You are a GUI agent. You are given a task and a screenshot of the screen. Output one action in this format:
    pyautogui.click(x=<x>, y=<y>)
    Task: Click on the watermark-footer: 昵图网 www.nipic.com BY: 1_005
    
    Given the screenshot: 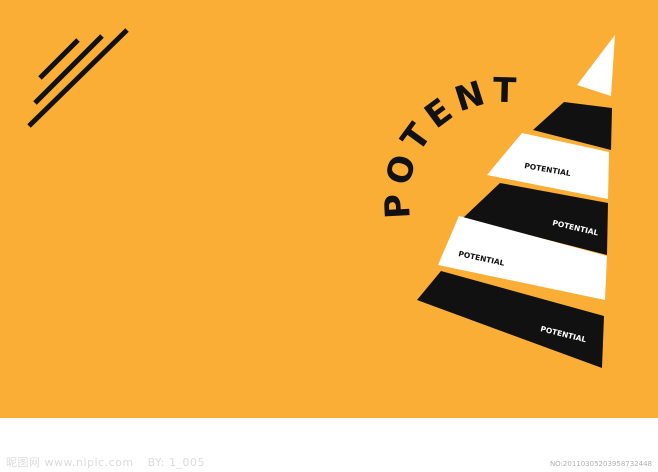 What is the action you would take?
    pyautogui.click(x=105, y=462)
    